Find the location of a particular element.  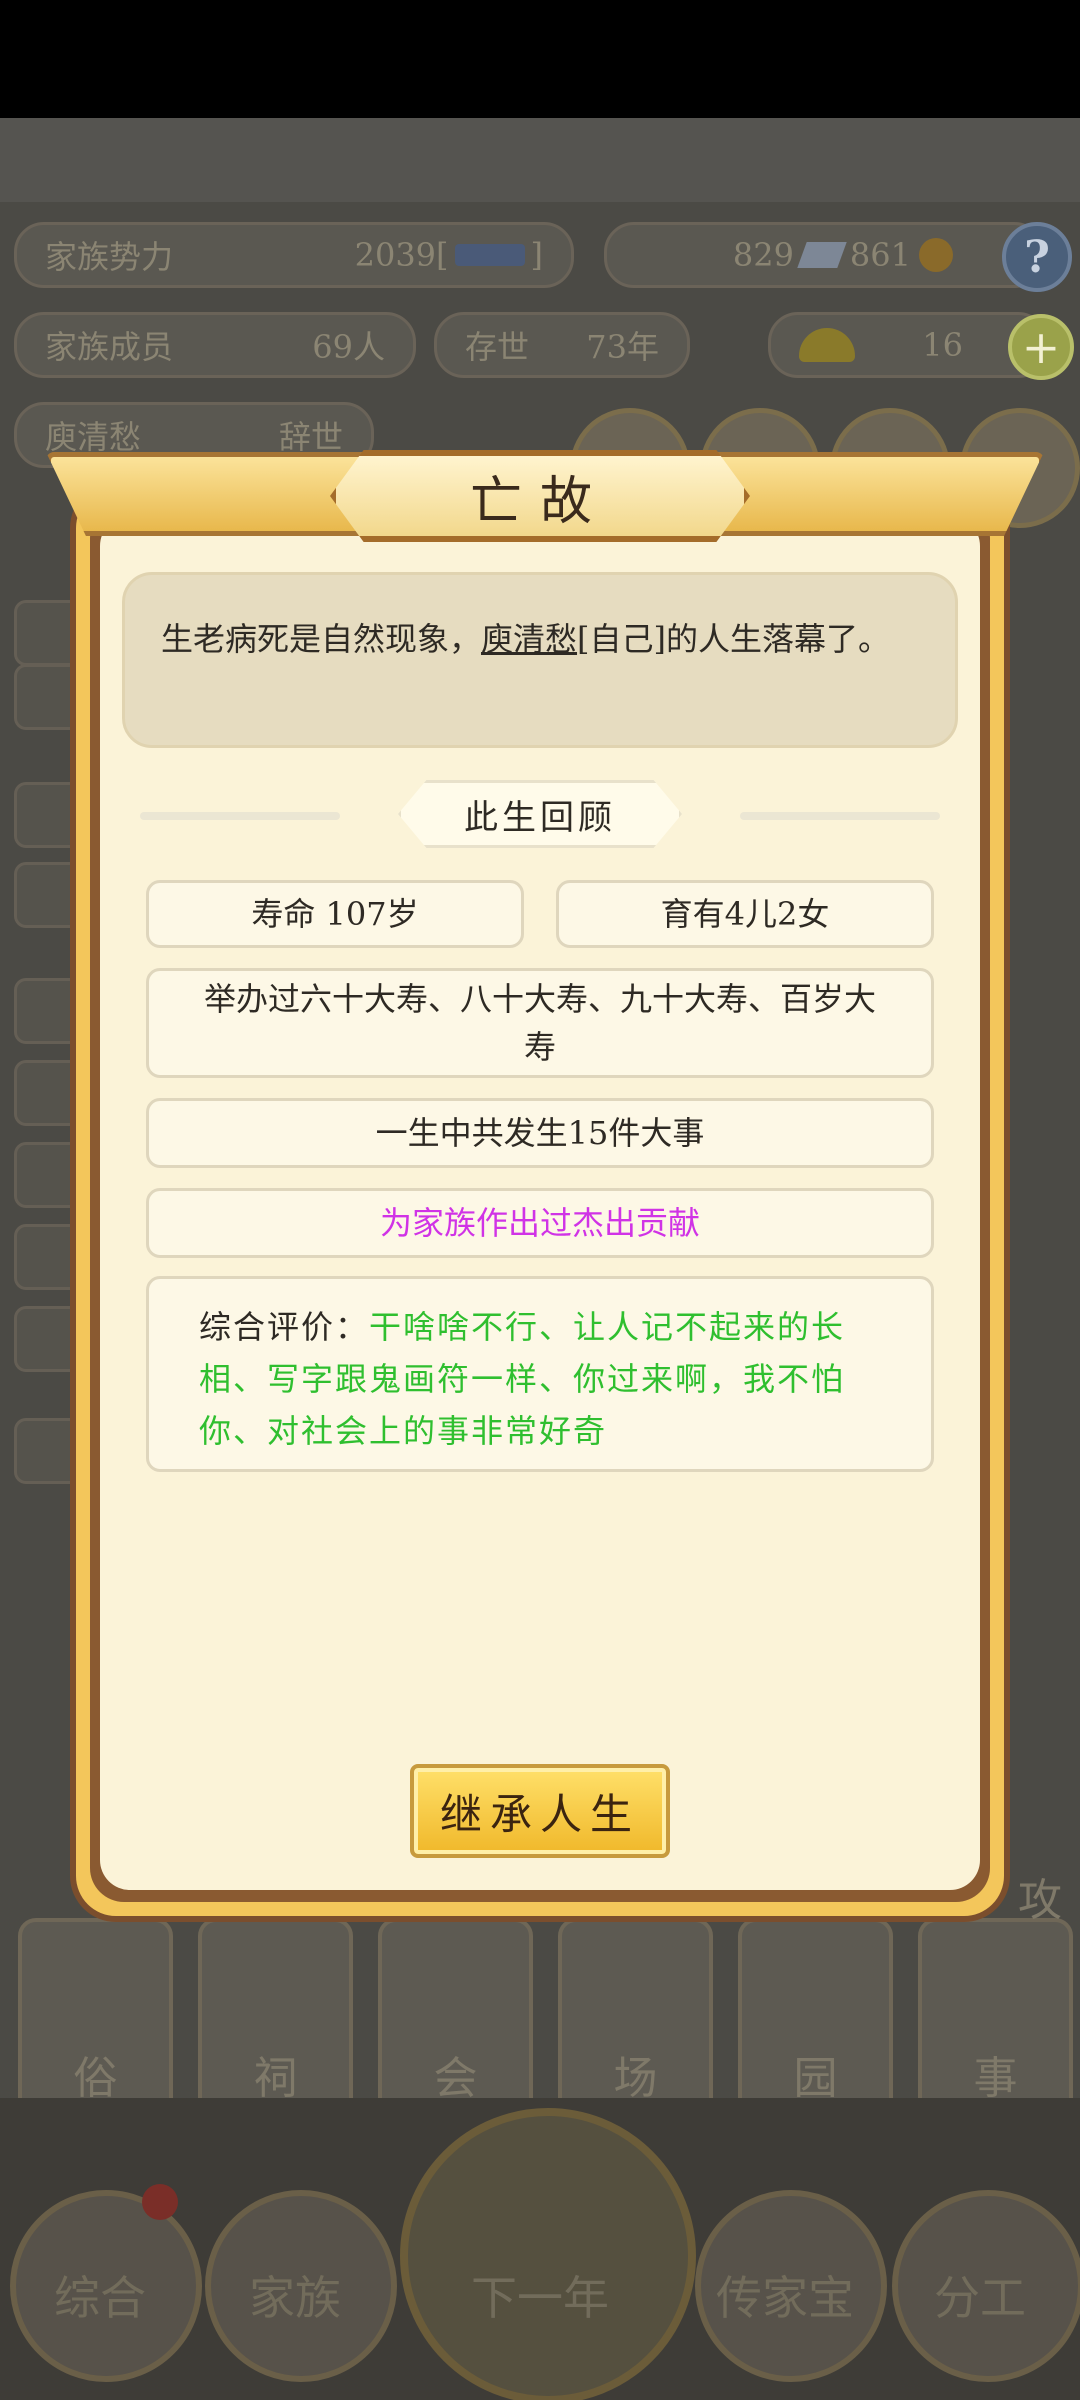

alive-box: 存世 73年 is located at coordinates (562, 345).